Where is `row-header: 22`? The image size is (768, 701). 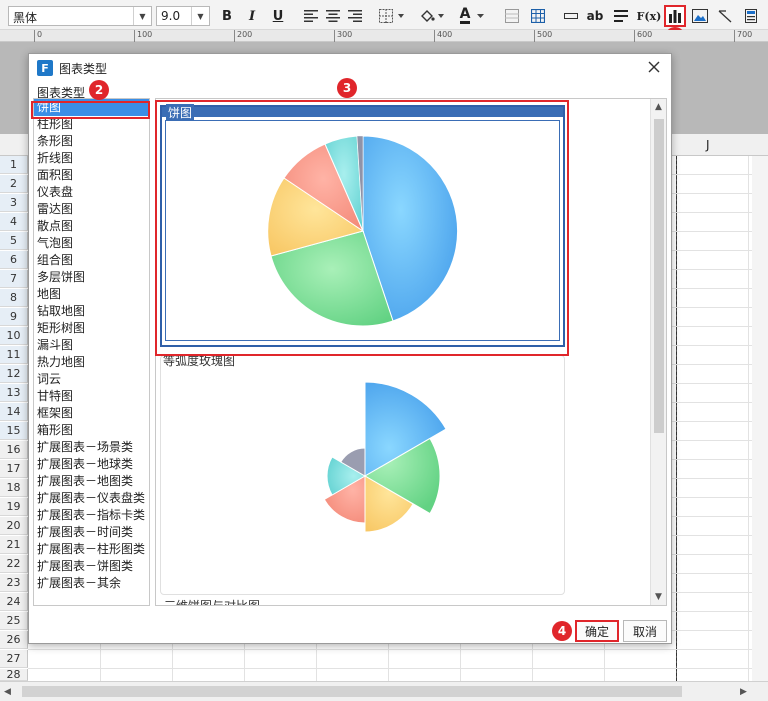
row-header: 22 is located at coordinates (14, 564).